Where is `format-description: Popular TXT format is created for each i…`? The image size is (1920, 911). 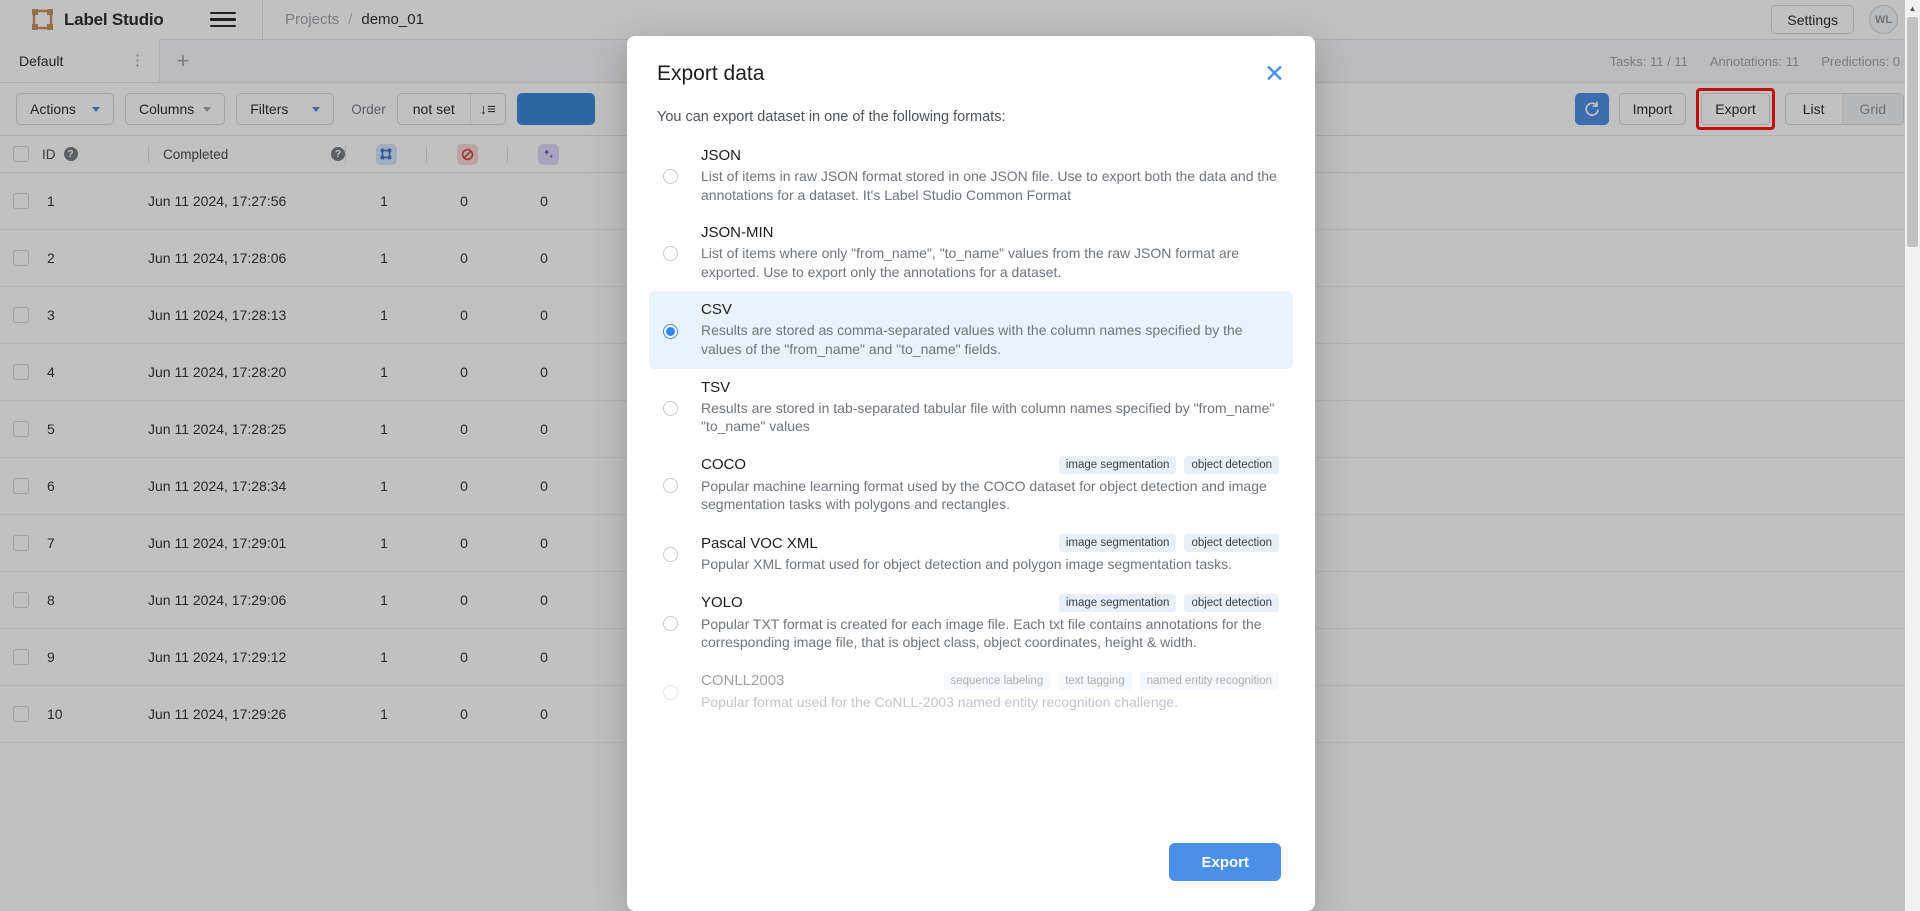 format-description: Popular TXT format is created for each i… is located at coordinates (981, 633).